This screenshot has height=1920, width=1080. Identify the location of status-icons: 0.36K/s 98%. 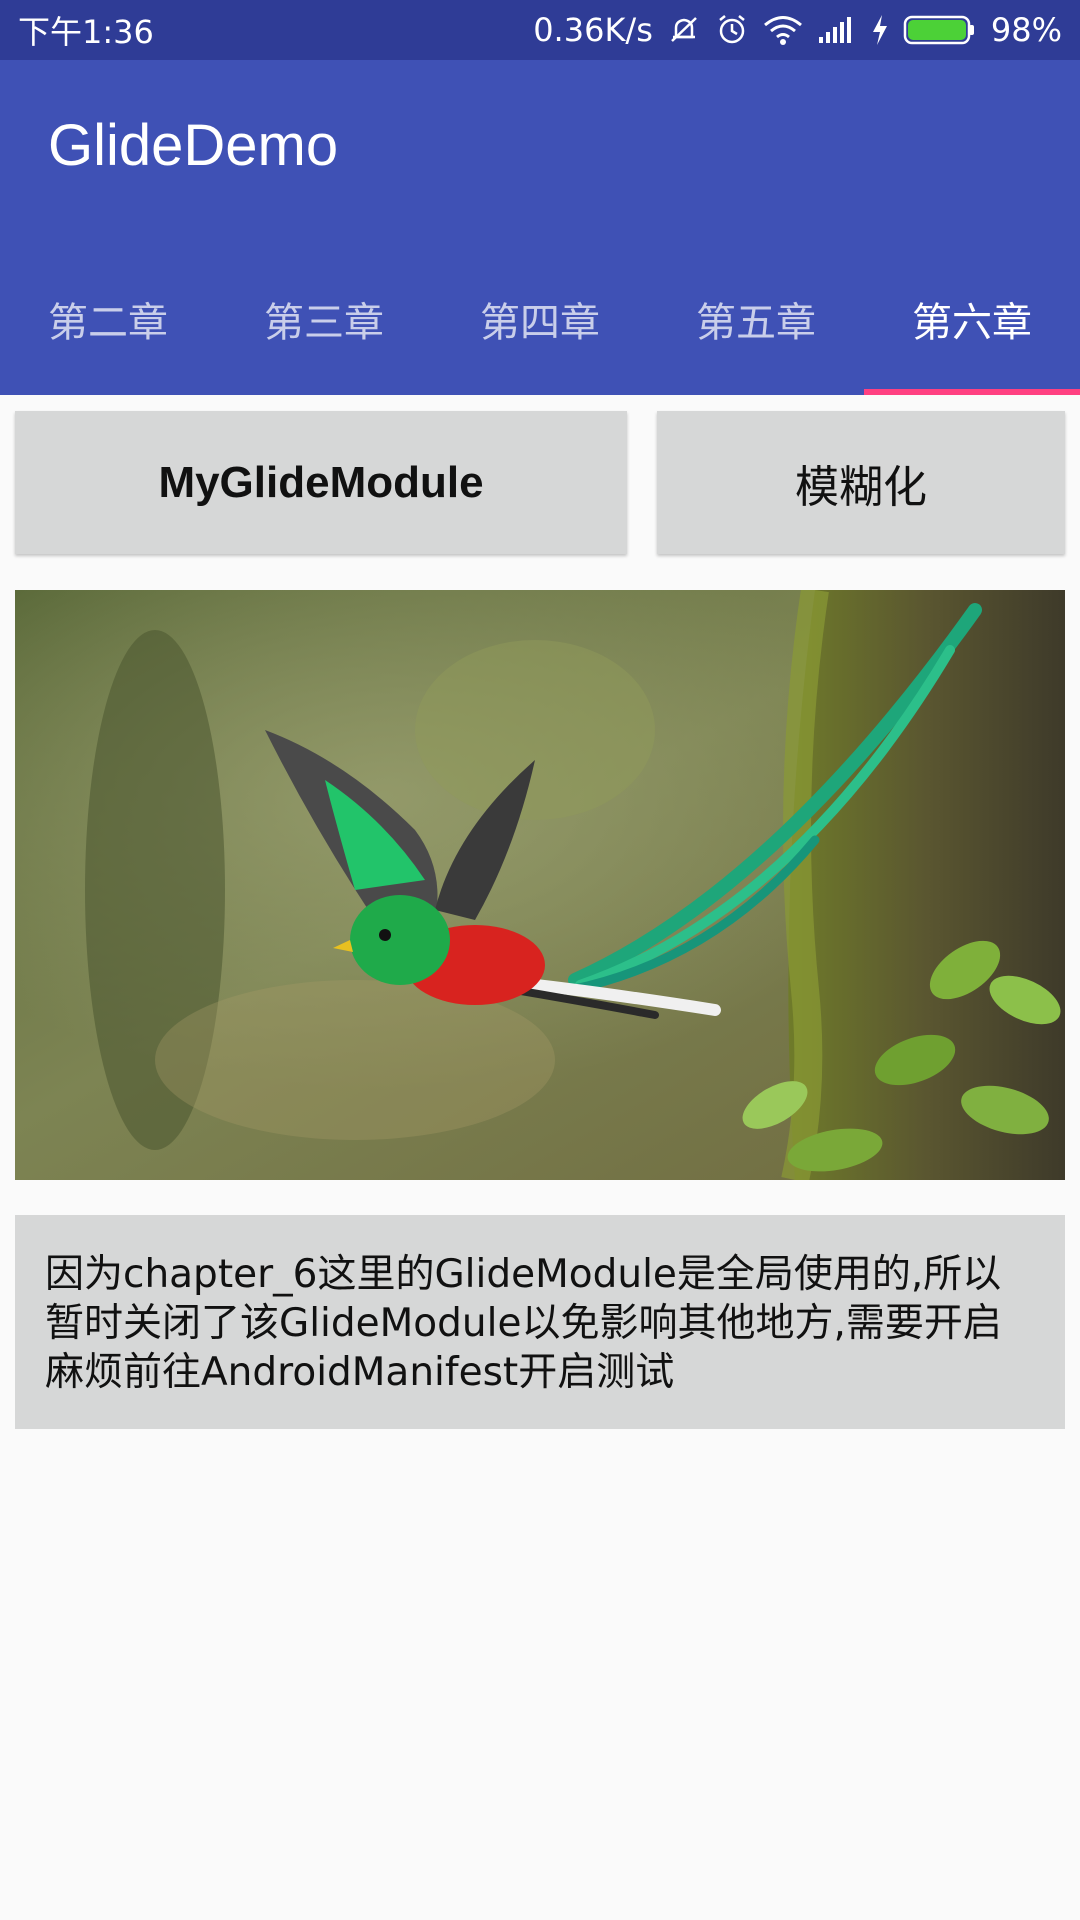
(797, 30).